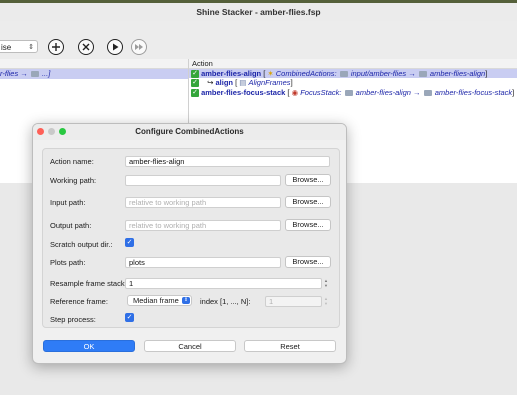 This screenshot has height=395, width=517. I want to click on reference-frame-select: Median frame ⇕, so click(159, 300).